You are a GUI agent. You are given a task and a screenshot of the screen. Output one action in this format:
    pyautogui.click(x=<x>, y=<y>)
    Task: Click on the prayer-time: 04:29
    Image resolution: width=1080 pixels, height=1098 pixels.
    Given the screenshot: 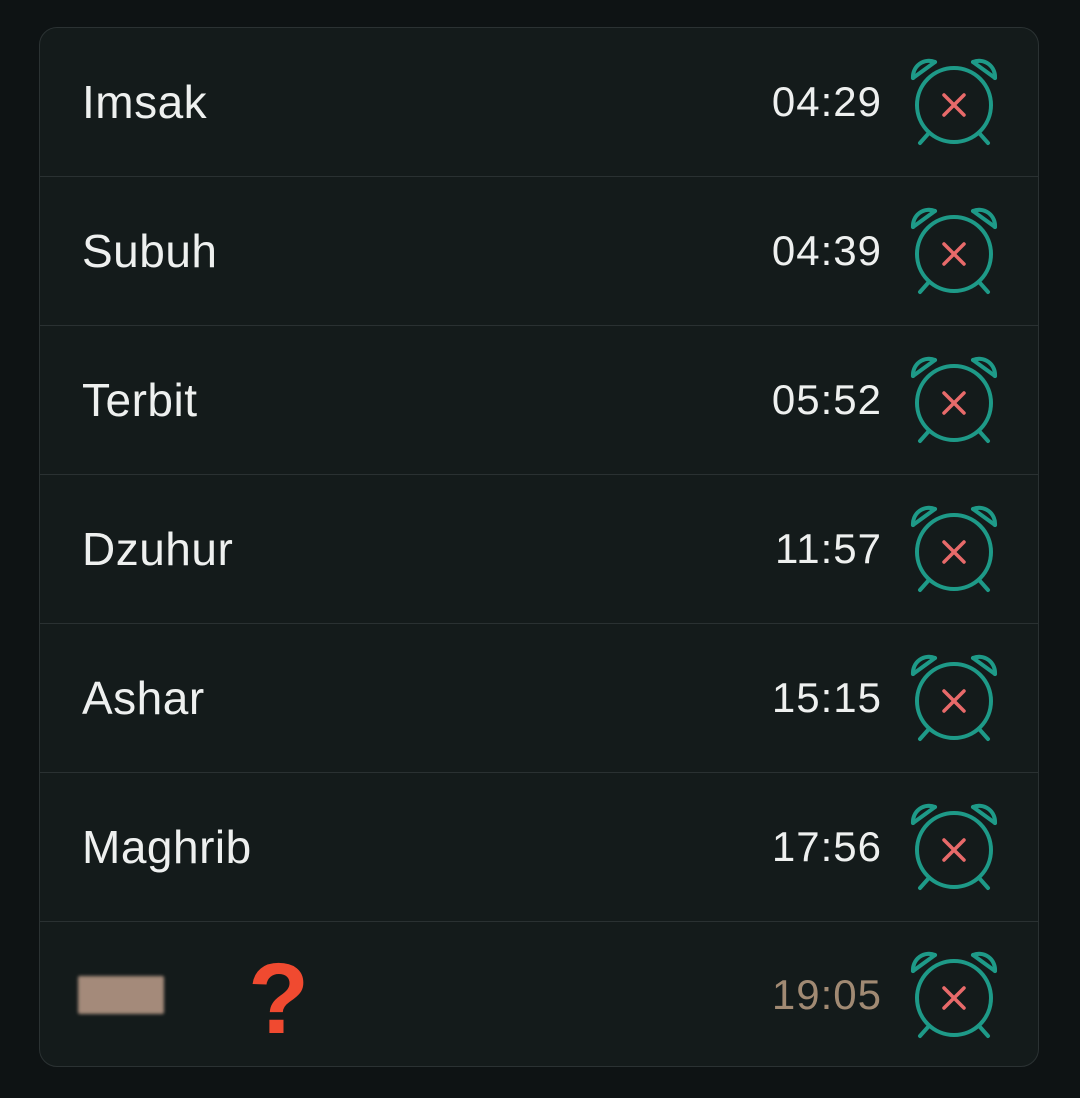 What is the action you would take?
    pyautogui.click(x=826, y=101)
    